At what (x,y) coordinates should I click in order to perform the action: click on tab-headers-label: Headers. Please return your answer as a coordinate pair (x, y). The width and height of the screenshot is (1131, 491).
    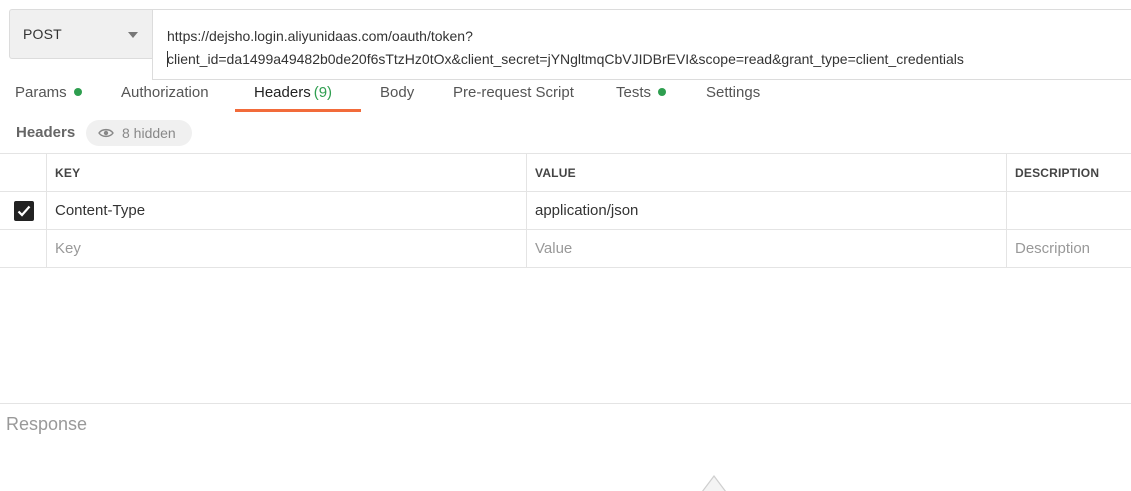
    Looking at the image, I should click on (282, 92).